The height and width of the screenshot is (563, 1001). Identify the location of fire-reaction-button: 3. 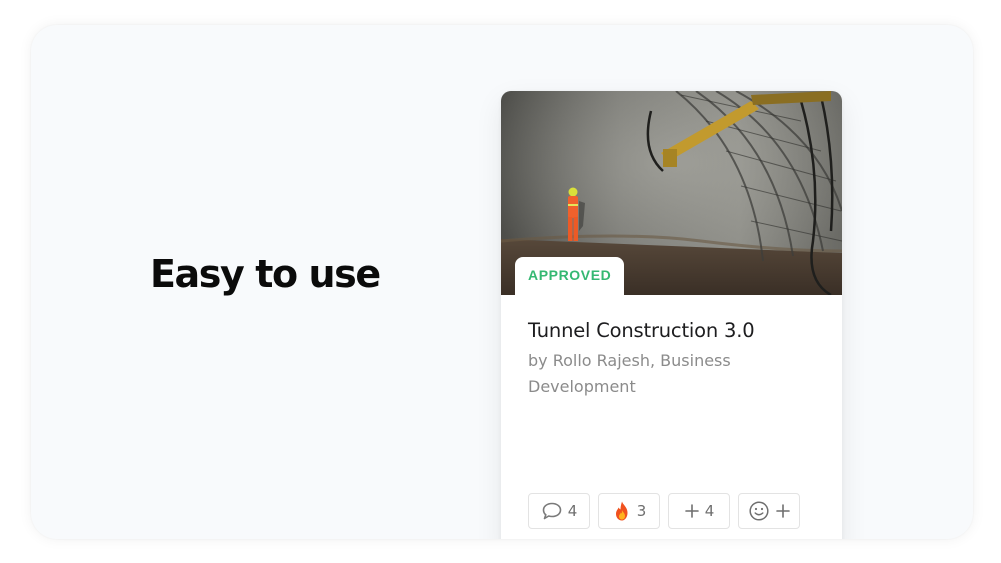
(629, 511).